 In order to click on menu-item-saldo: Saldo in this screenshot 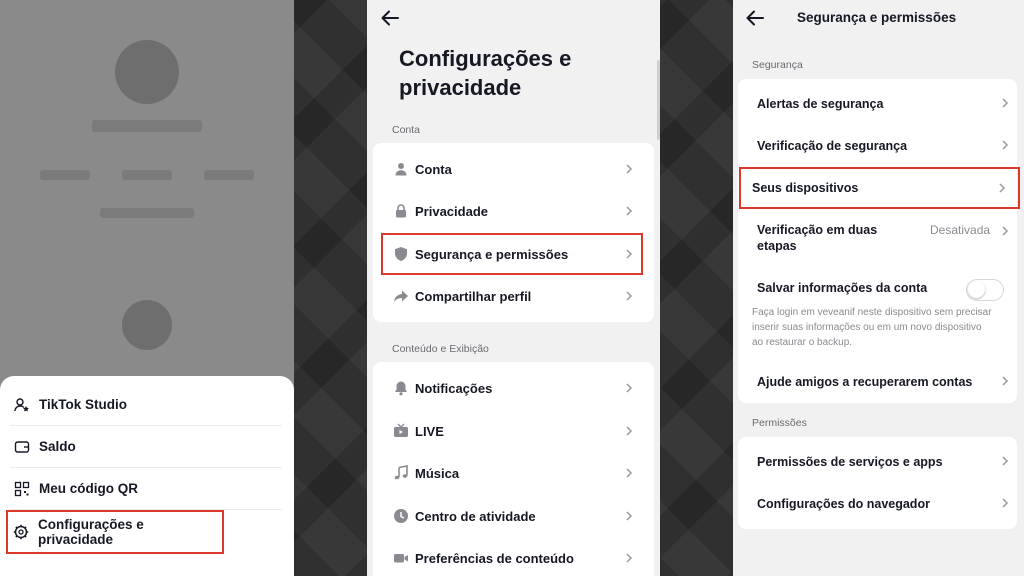, I will do `click(146, 447)`.